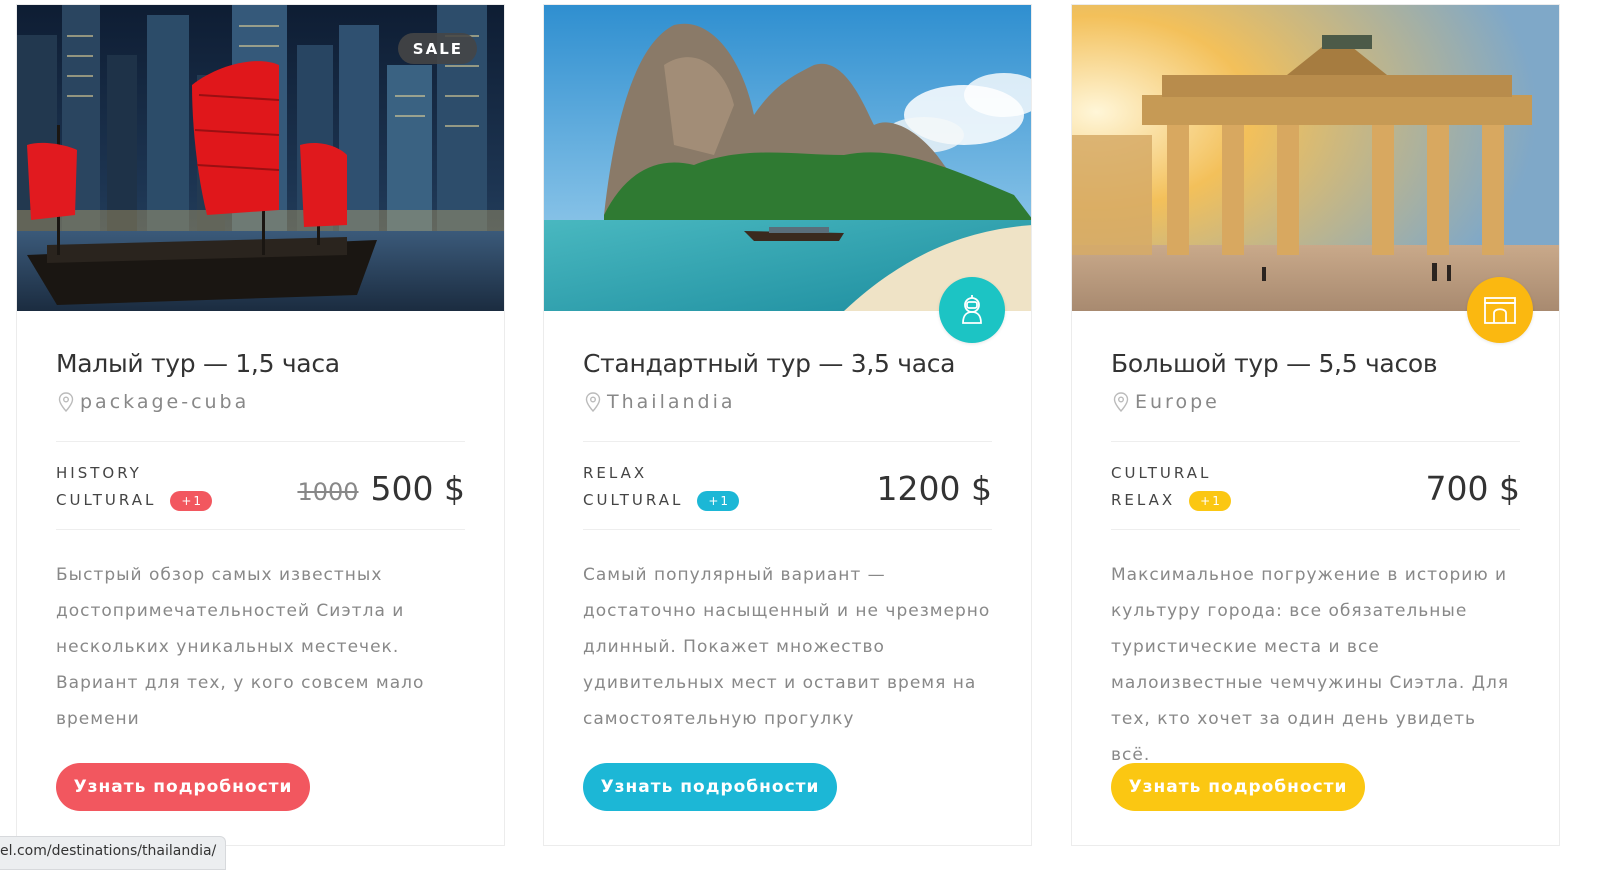  I want to click on tour-tags: RELAX CULTURAL +1, so click(661, 487).